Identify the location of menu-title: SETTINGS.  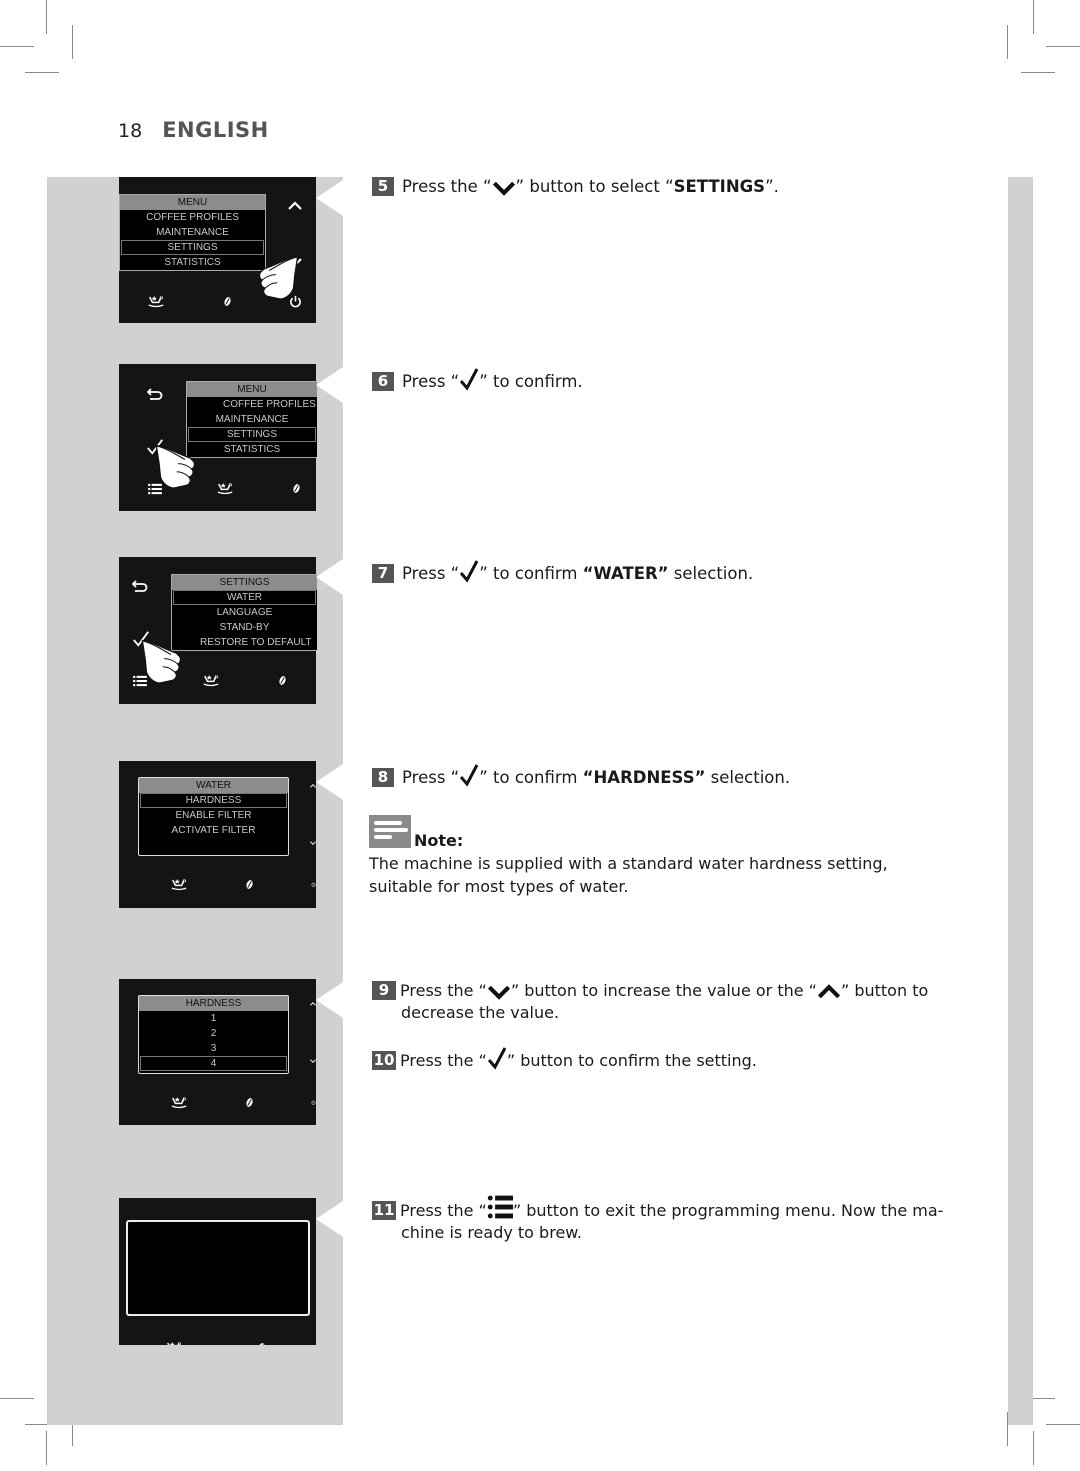
(244, 582).